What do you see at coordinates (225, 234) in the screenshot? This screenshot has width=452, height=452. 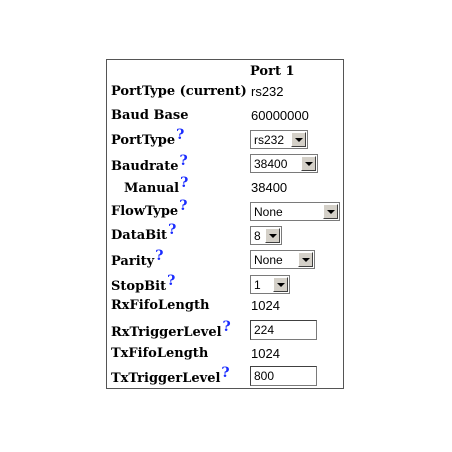 I see `row-databit: DataBit? 8` at bounding box center [225, 234].